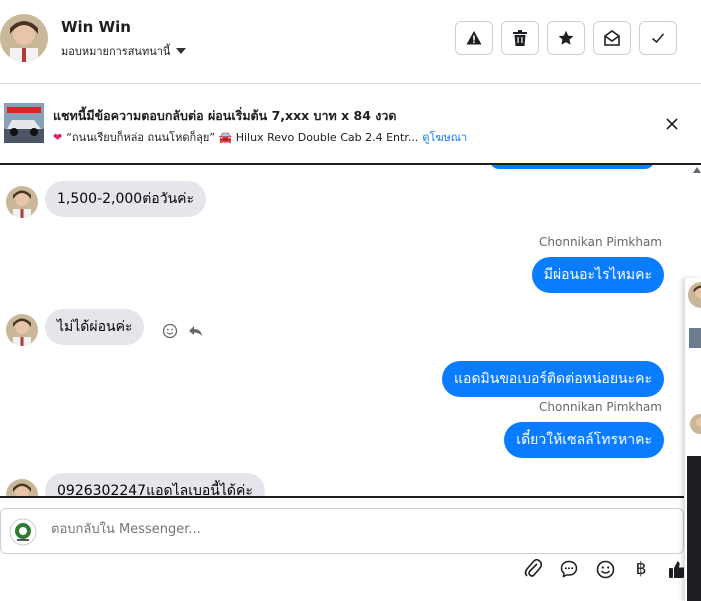  What do you see at coordinates (23, 532) in the screenshot?
I see `page-logo` at bounding box center [23, 532].